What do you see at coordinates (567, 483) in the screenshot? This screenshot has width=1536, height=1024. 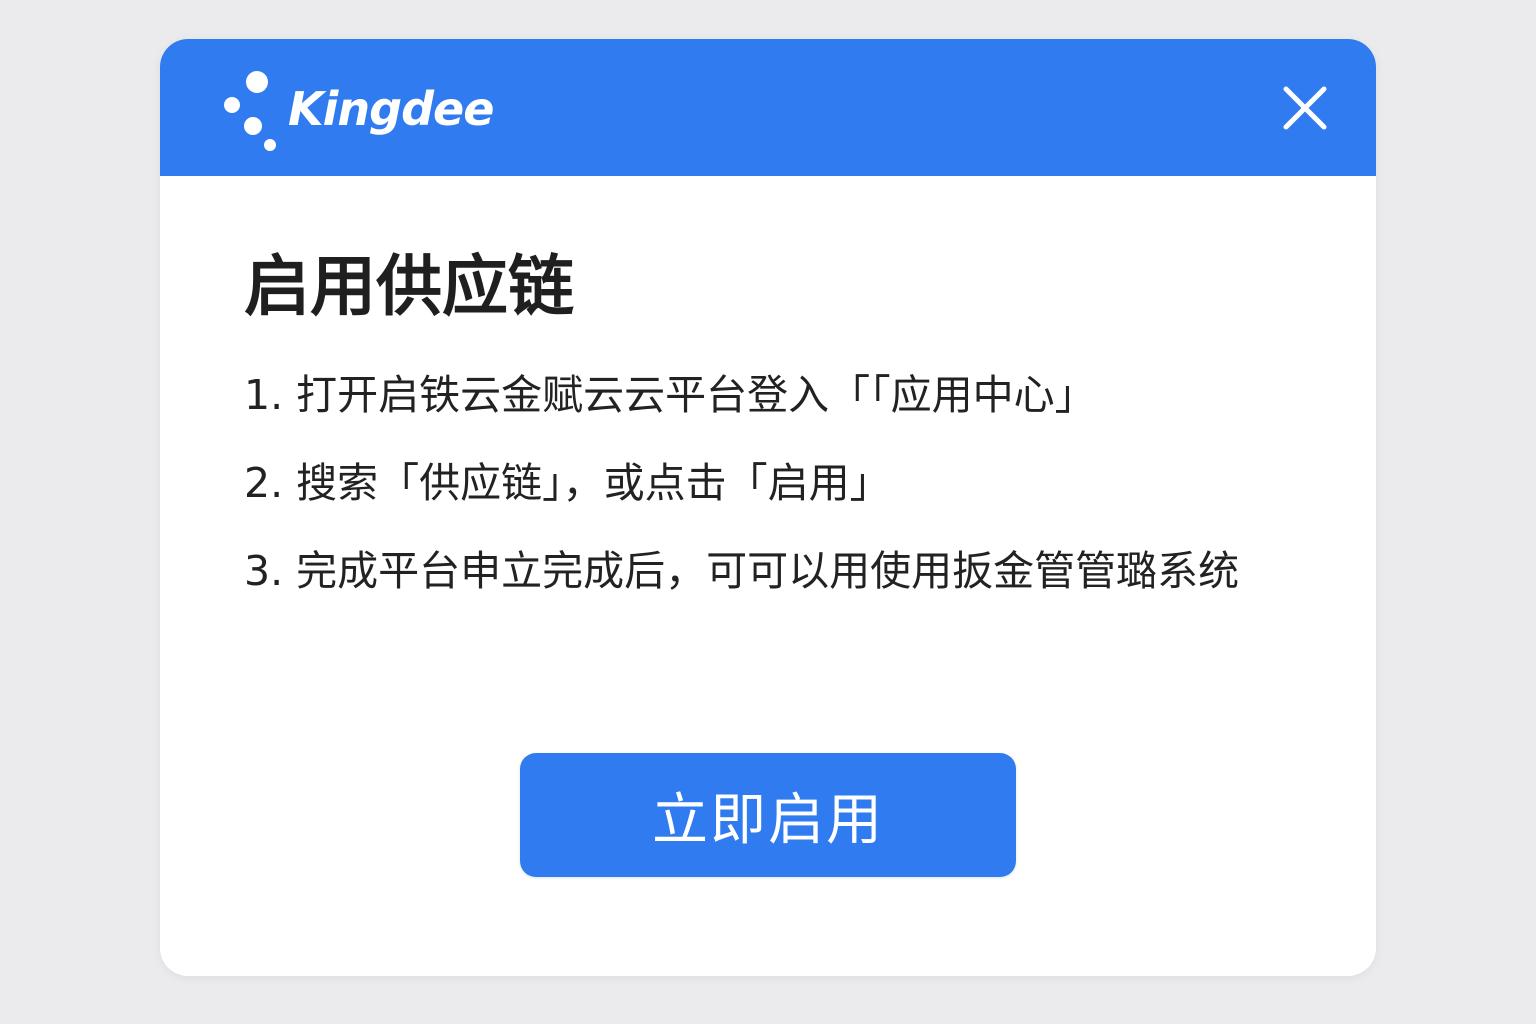 I see `step-item-2: 2. 搜索「供应链」，或点击「启用」` at bounding box center [567, 483].